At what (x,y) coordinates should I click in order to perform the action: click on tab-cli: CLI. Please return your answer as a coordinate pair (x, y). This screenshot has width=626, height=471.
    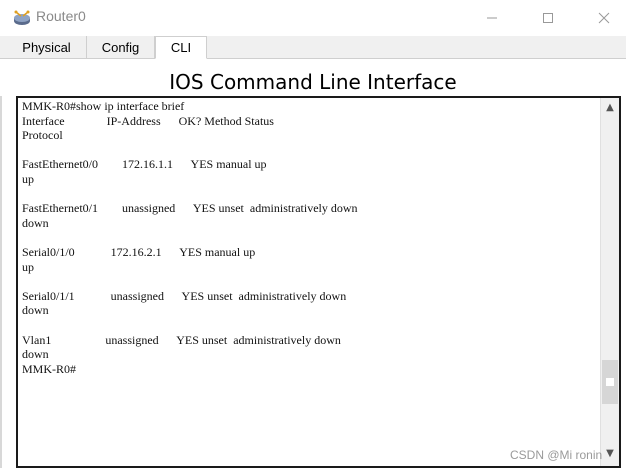
    Looking at the image, I should click on (181, 47).